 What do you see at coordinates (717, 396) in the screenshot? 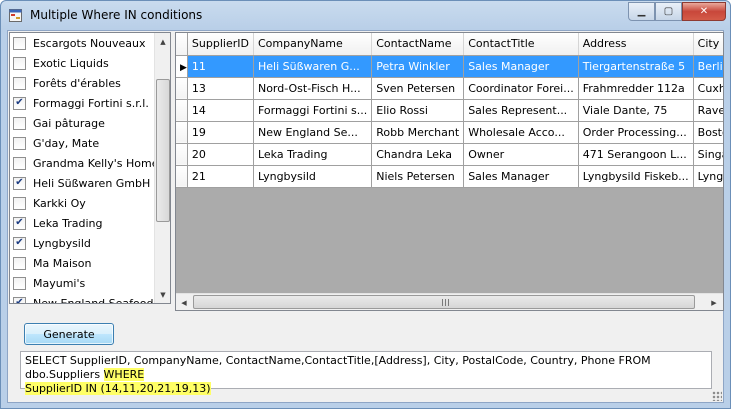
I see `resize-grip-icon` at bounding box center [717, 396].